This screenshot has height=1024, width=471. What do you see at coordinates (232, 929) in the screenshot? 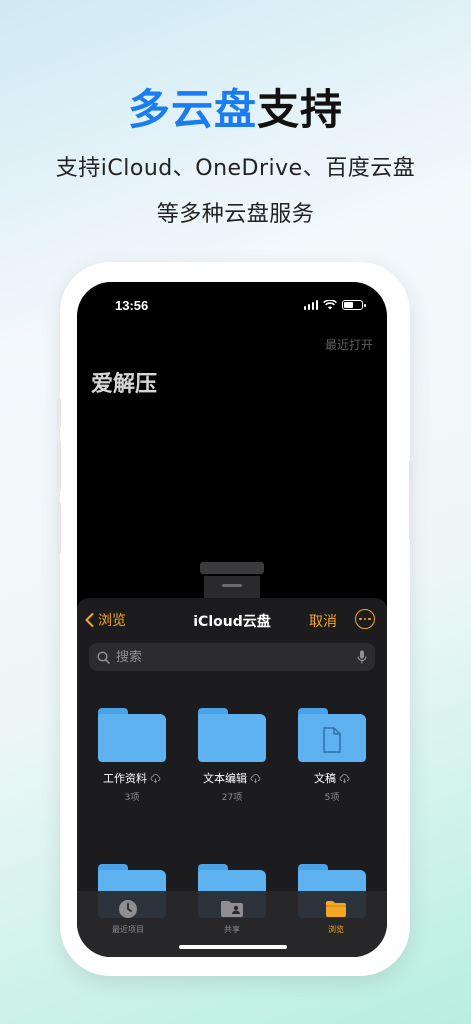
I see `tab-label: 共享` at bounding box center [232, 929].